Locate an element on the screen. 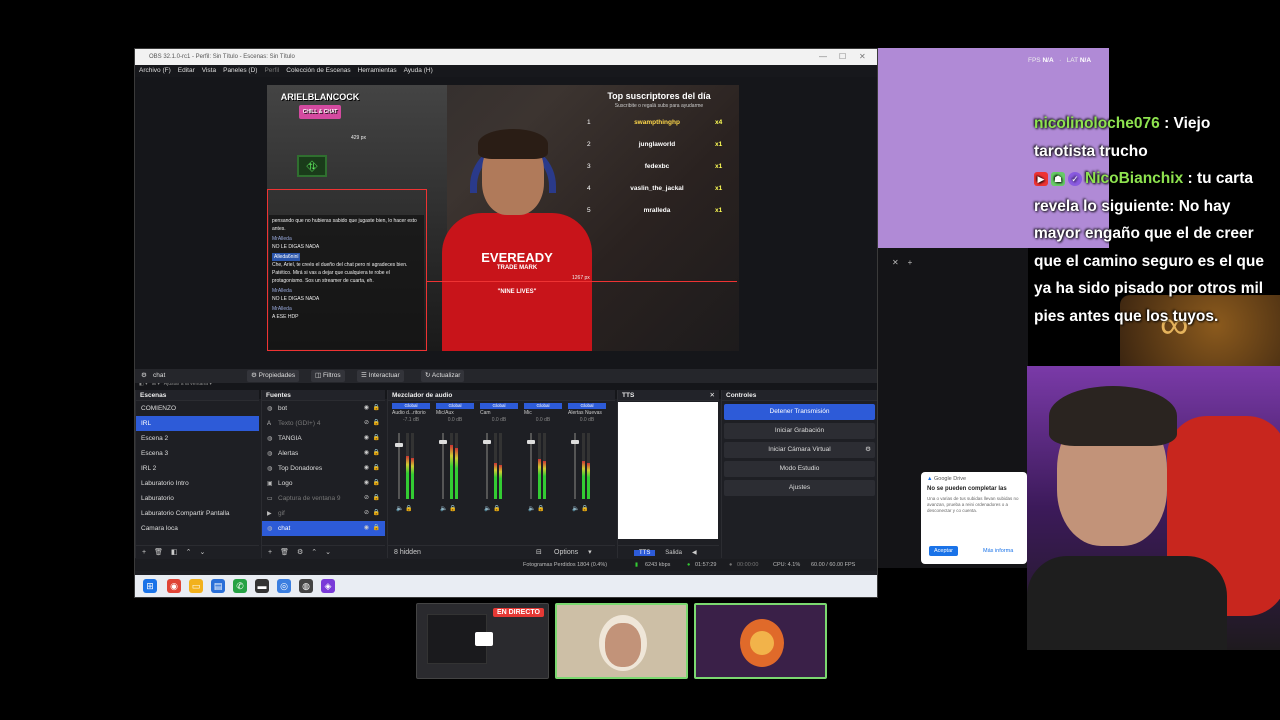  source-item: ▣ Logo ◉ 🔒 is located at coordinates (323, 483).